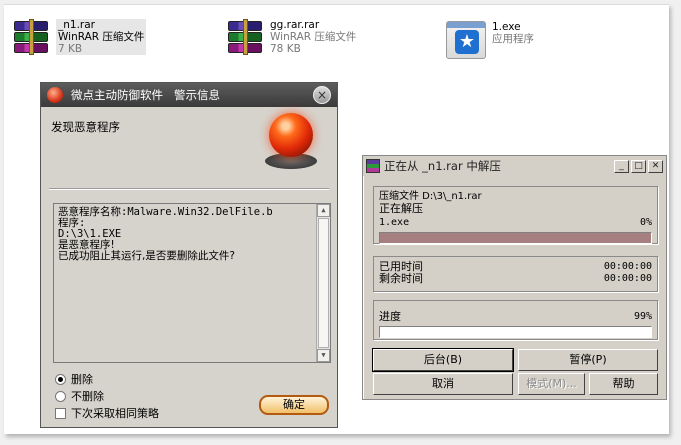 This screenshot has height=445, width=681. Describe the element at coordinates (294, 405) in the screenshot. I see `ok-button: 确定` at that location.